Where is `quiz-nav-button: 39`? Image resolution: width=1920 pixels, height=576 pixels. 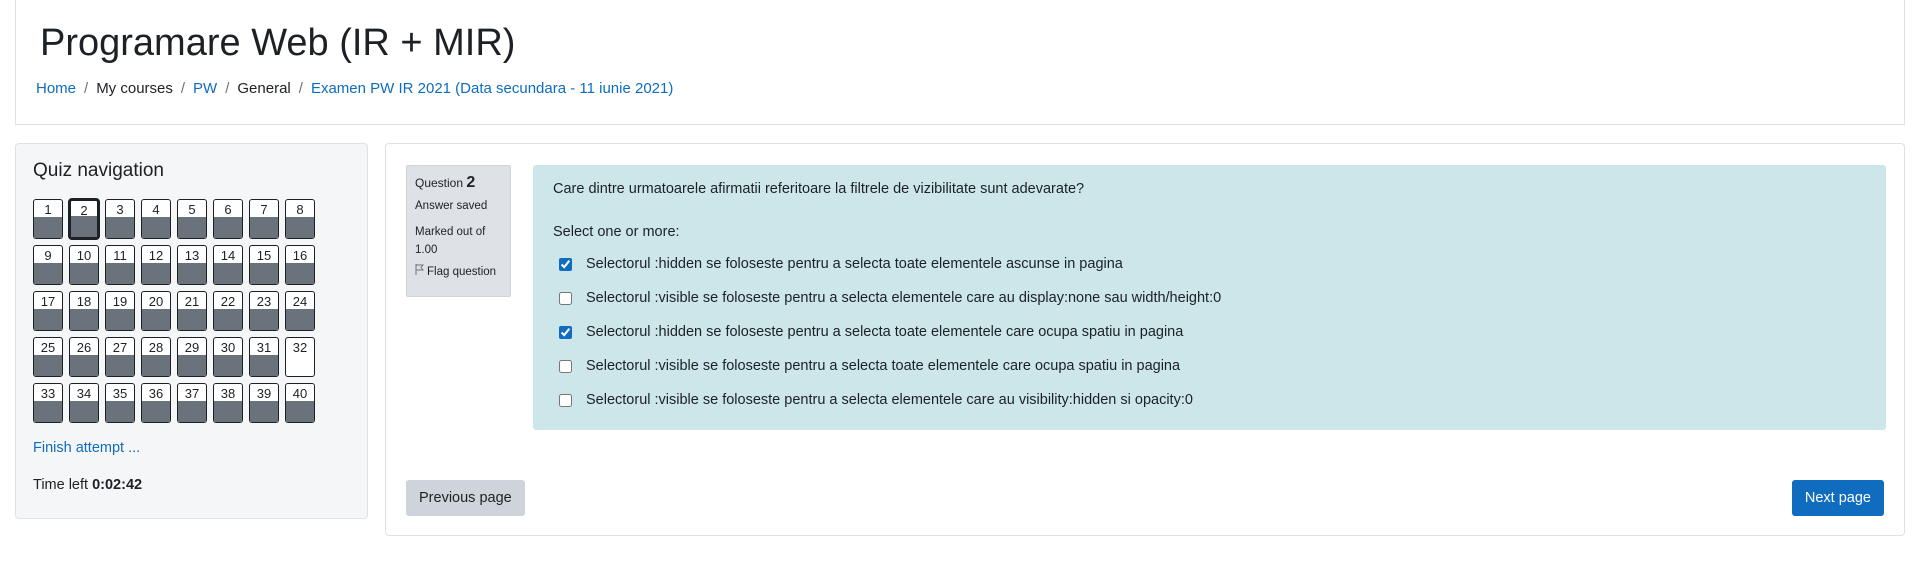
quiz-nav-button: 39 is located at coordinates (264, 403).